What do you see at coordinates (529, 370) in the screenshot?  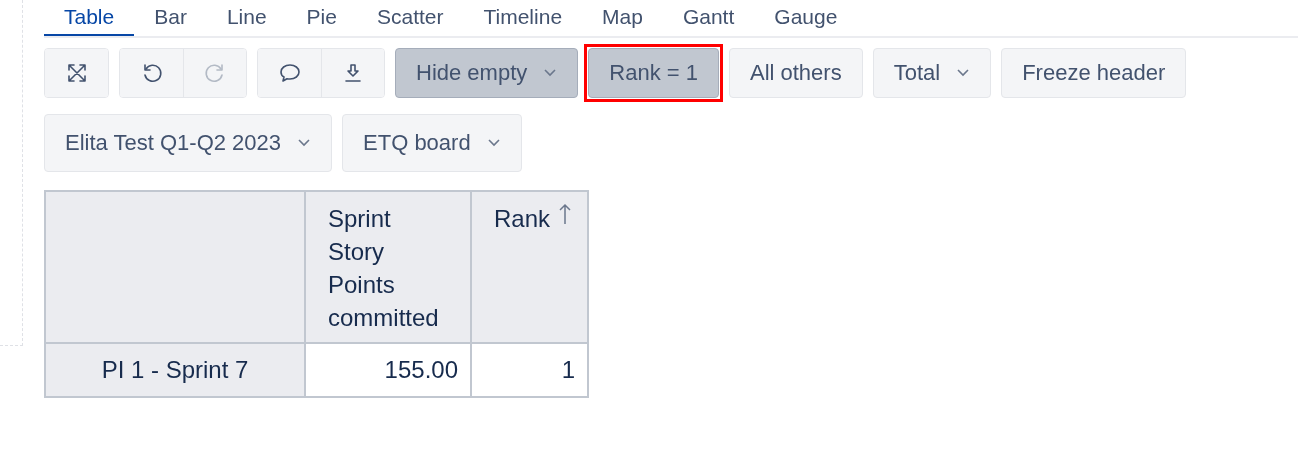 I see `table-cell: 1` at bounding box center [529, 370].